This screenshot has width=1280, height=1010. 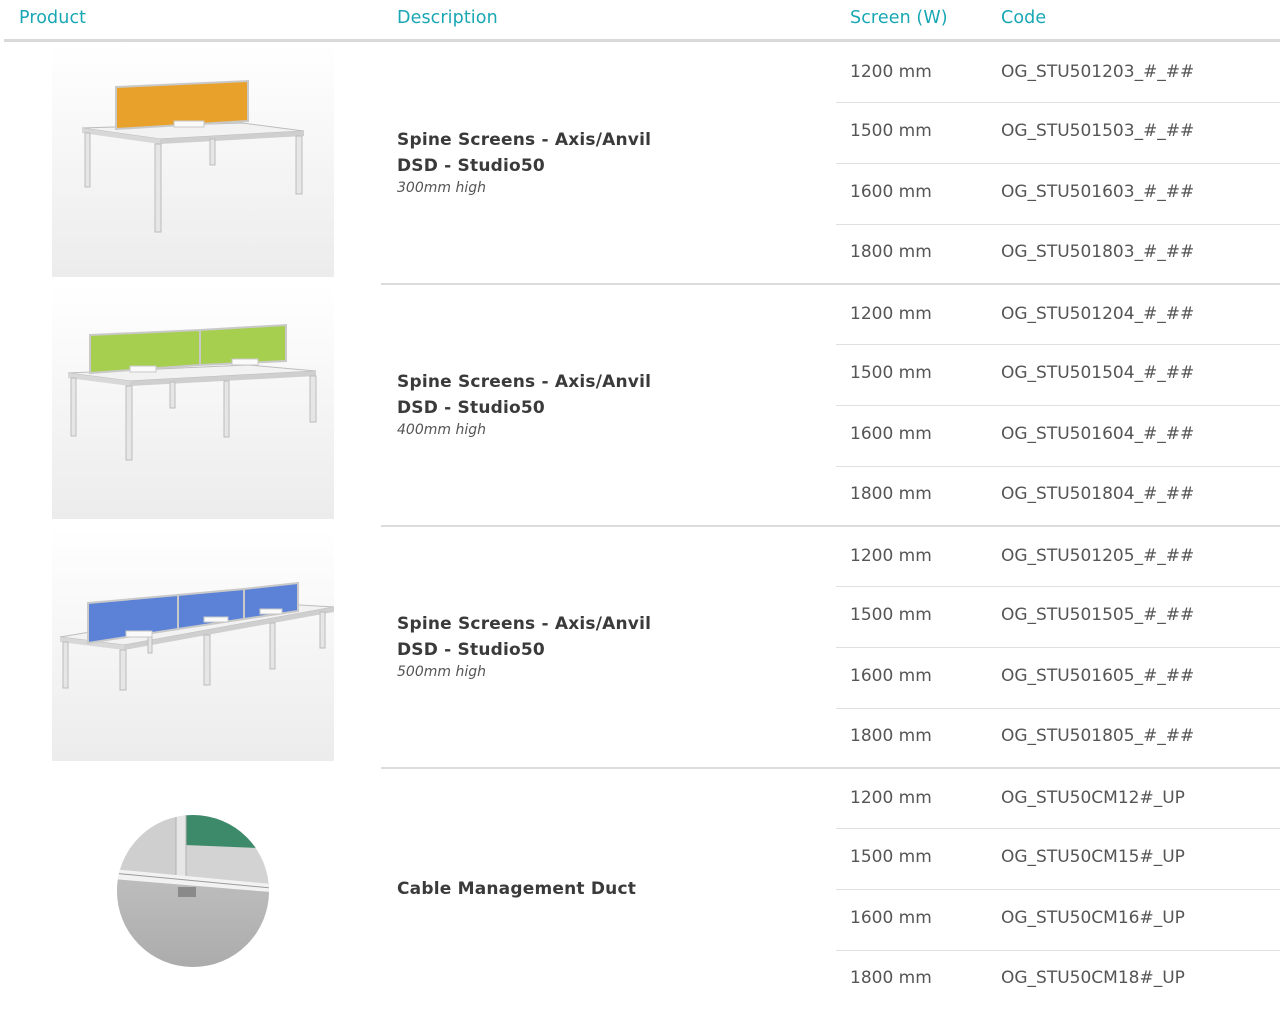 I want to click on code-cell: OG_STU501604_#_##, so click(x=1098, y=434).